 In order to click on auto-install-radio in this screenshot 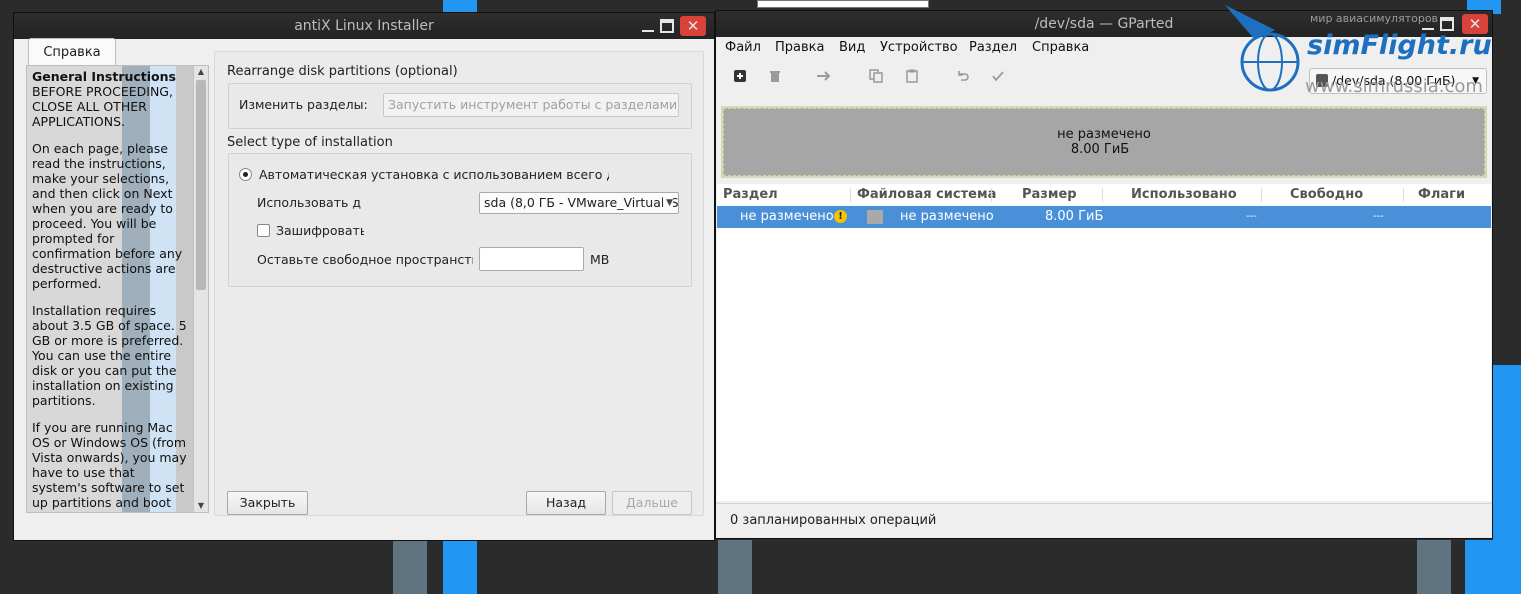, I will do `click(245, 174)`.